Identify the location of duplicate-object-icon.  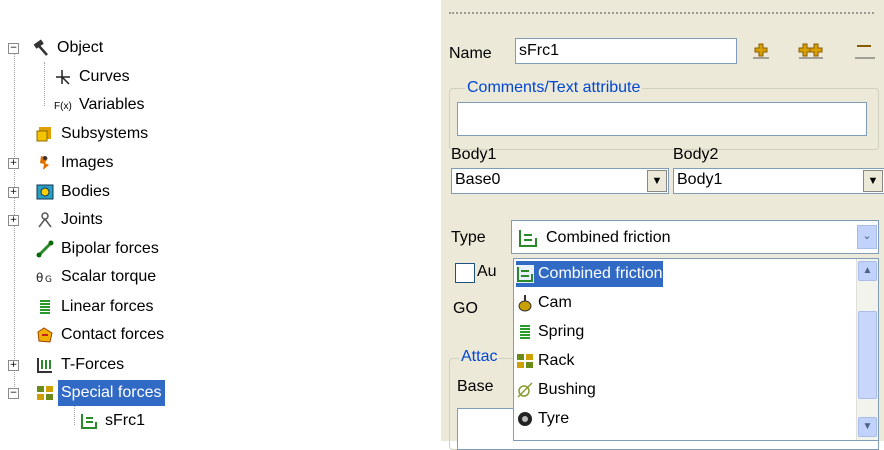
(811, 52).